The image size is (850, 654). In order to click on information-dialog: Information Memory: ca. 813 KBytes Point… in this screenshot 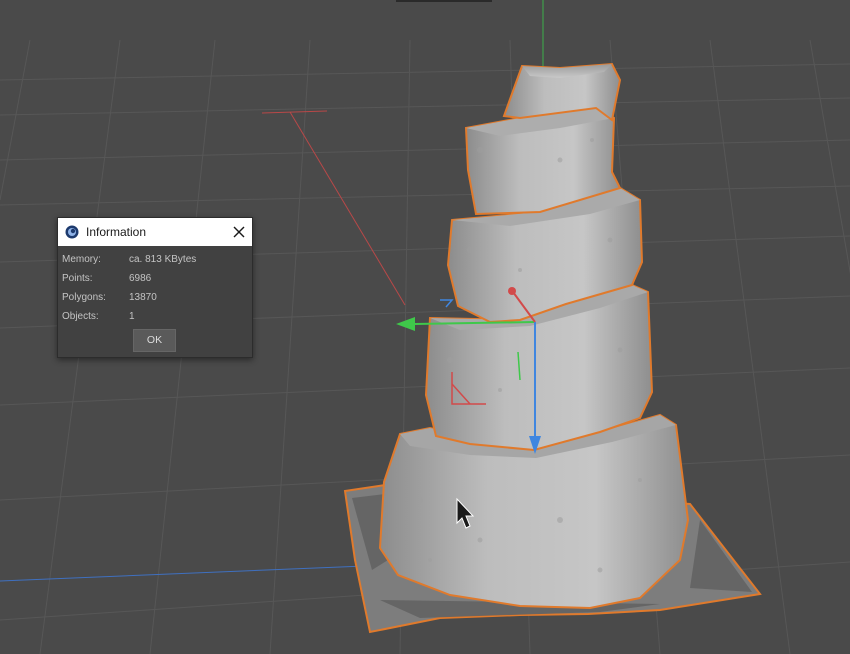, I will do `click(155, 287)`.